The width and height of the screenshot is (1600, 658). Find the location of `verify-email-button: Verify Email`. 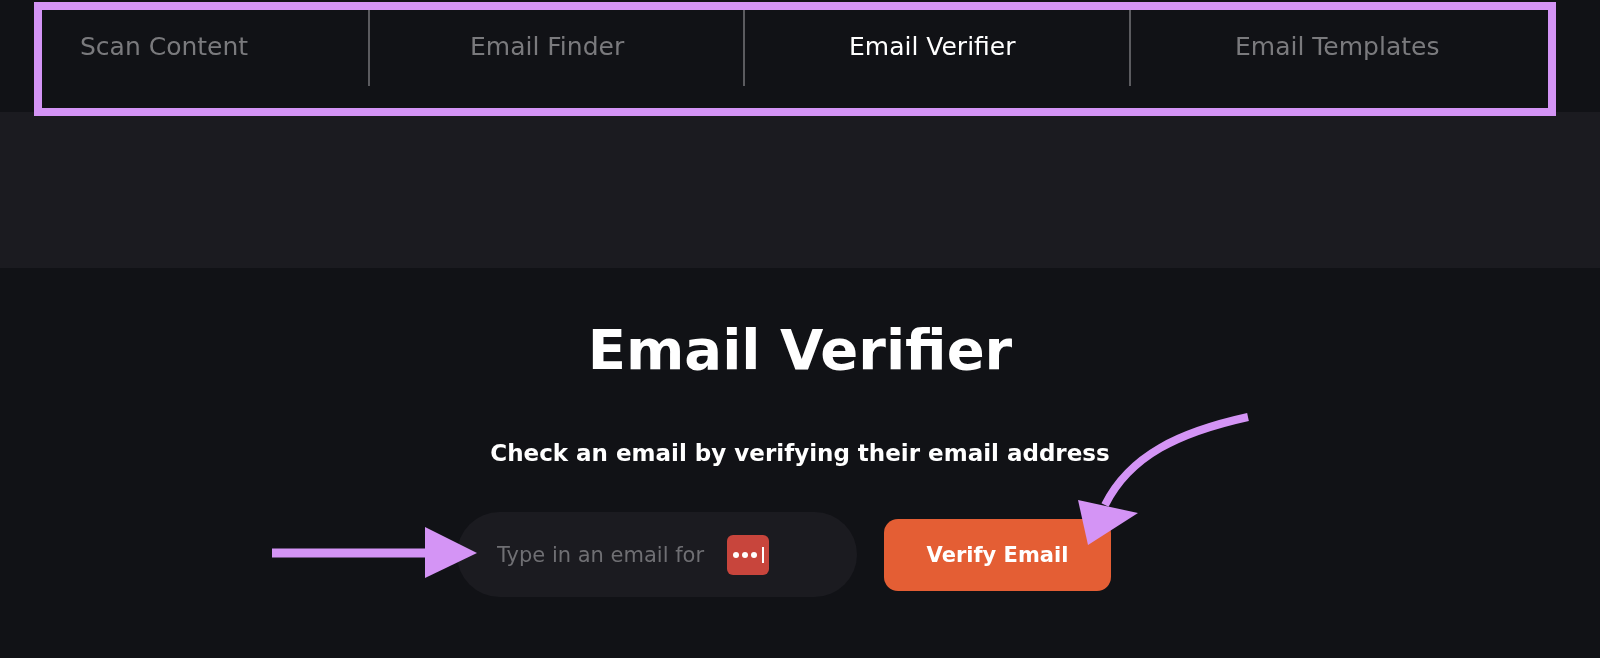

verify-email-button: Verify Email is located at coordinates (997, 554).